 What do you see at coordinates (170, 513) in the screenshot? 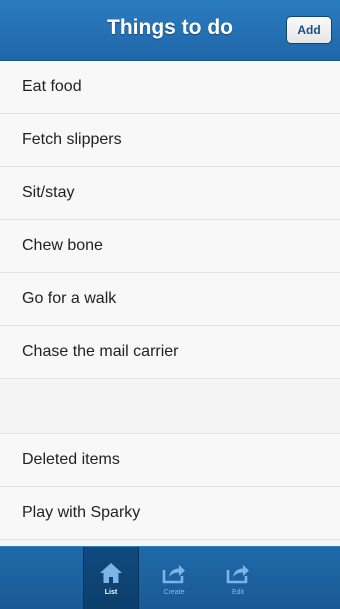
I see `list-item-play-with-sparky: Play with Sparky` at bounding box center [170, 513].